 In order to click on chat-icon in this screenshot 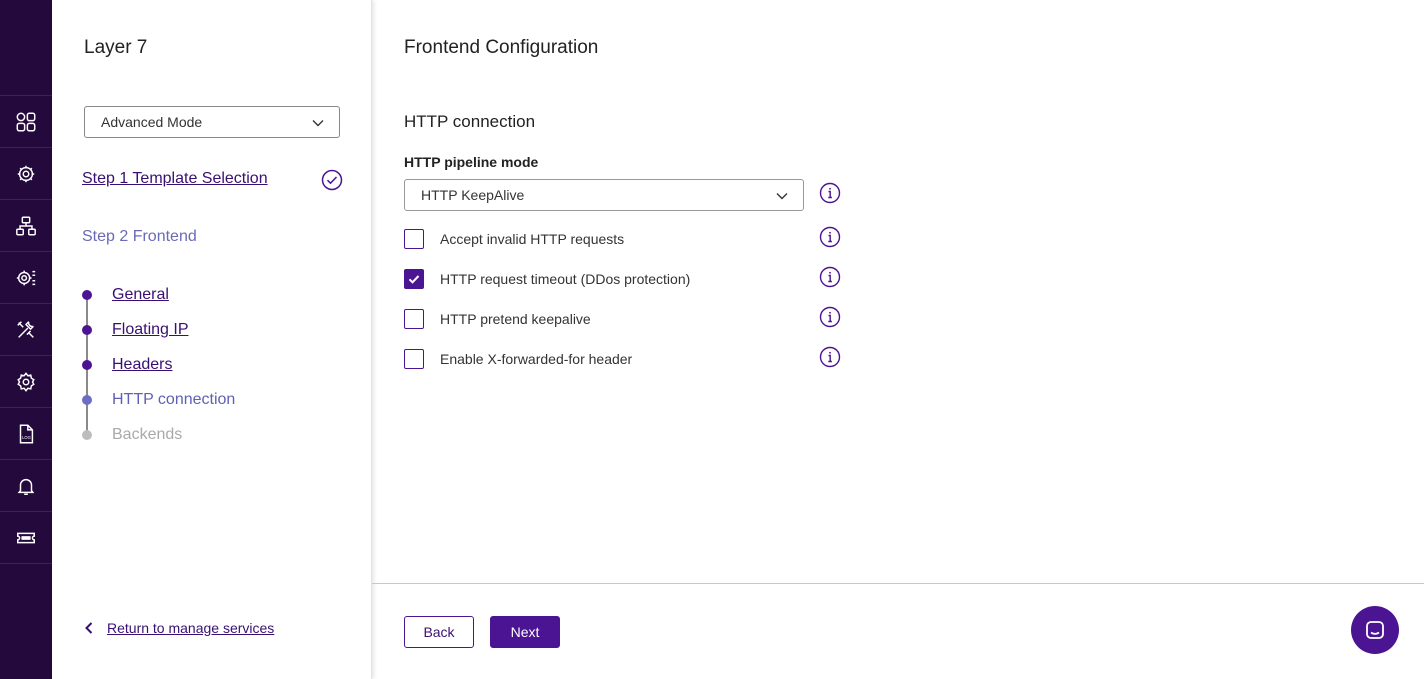, I will do `click(1375, 630)`.